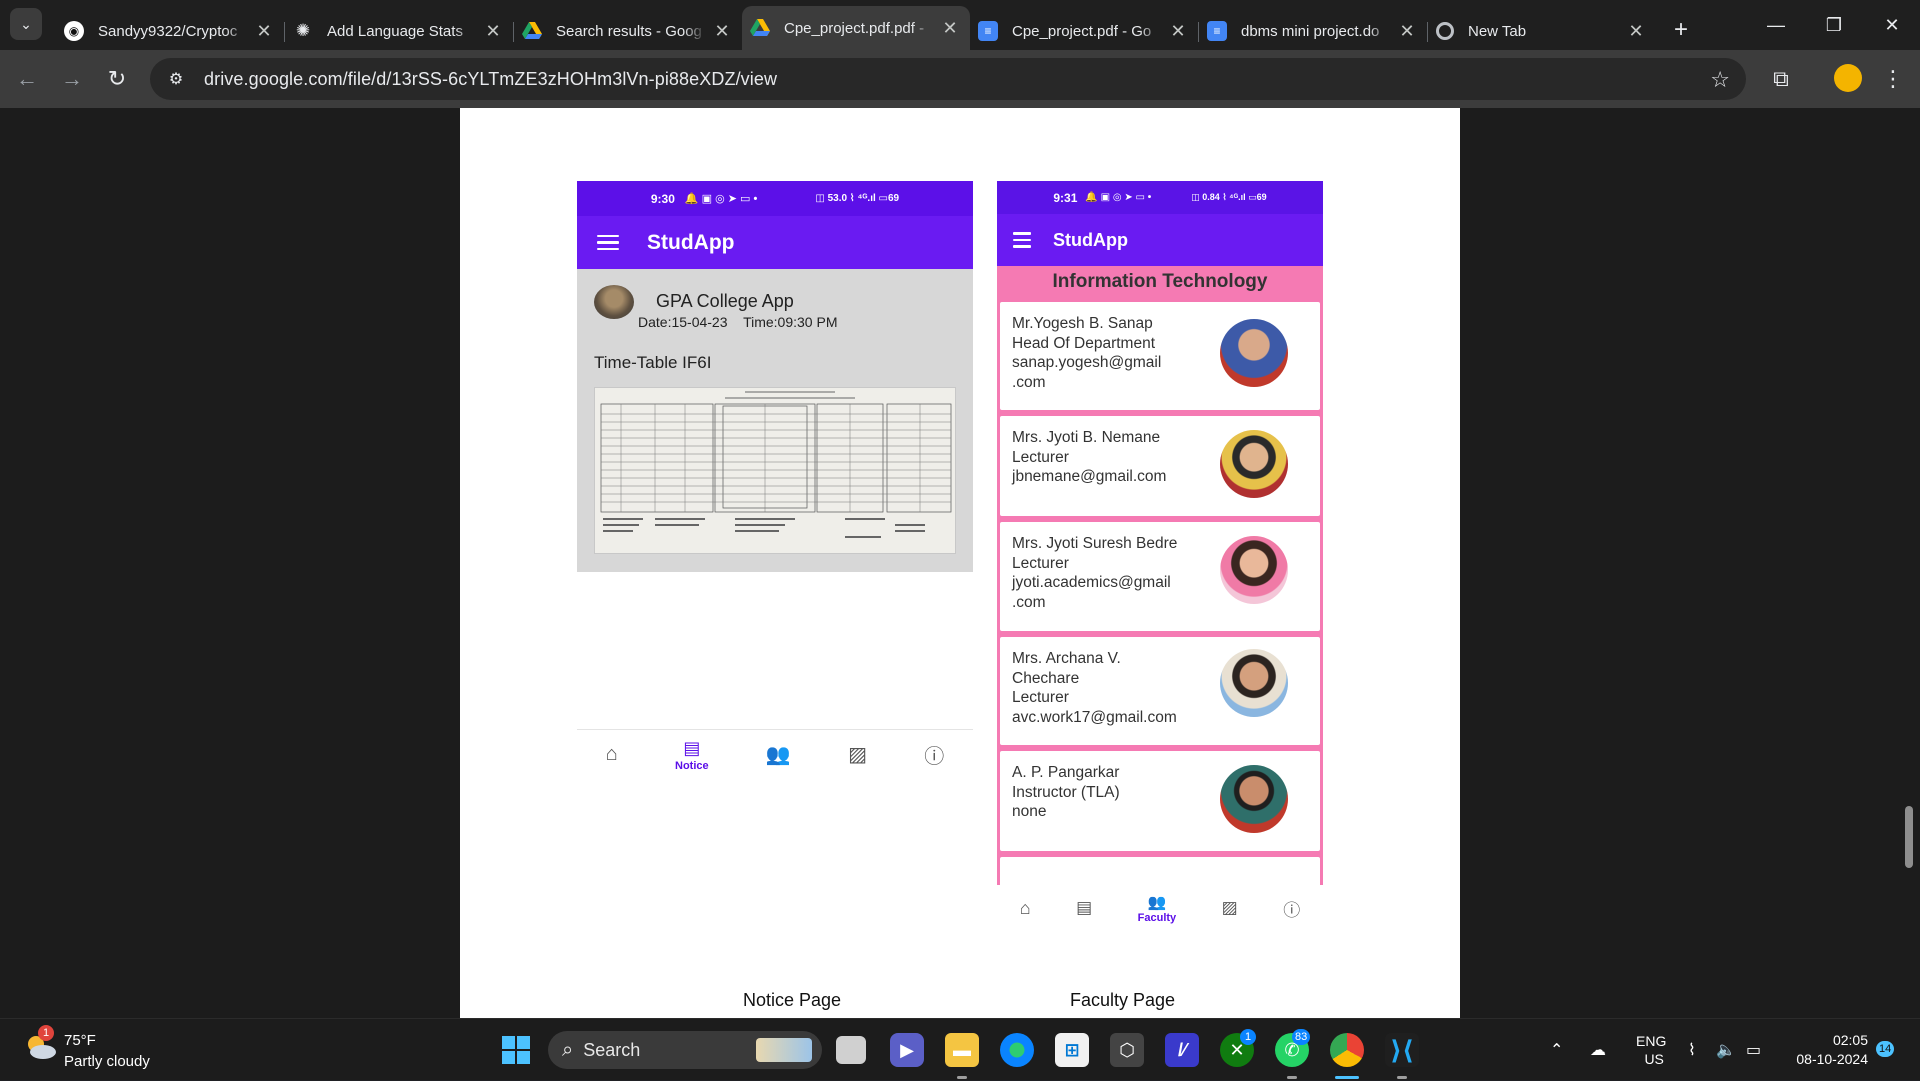 The height and width of the screenshot is (1081, 1920). I want to click on taskbar-search: ⌕ Search, so click(685, 1050).